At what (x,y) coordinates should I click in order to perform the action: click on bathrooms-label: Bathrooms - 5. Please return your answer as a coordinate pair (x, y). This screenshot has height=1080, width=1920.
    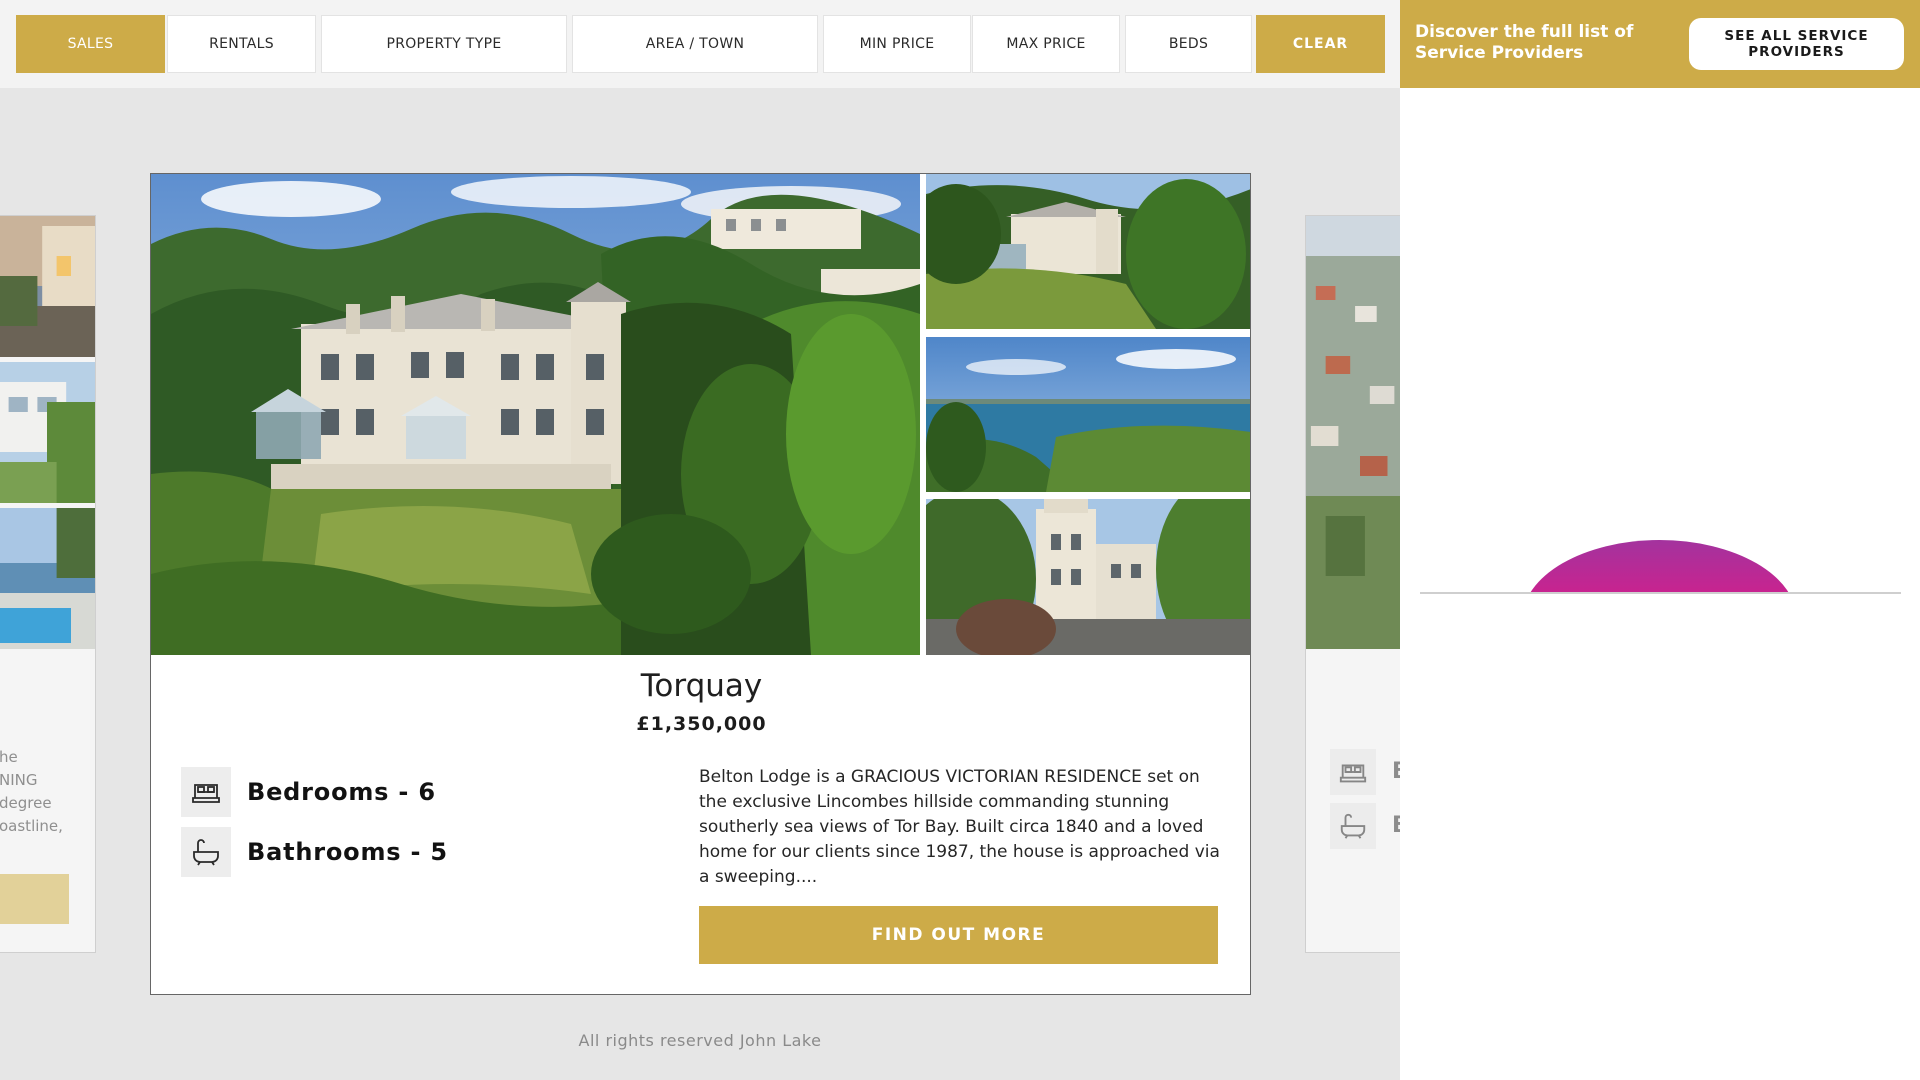
    Looking at the image, I should click on (347, 852).